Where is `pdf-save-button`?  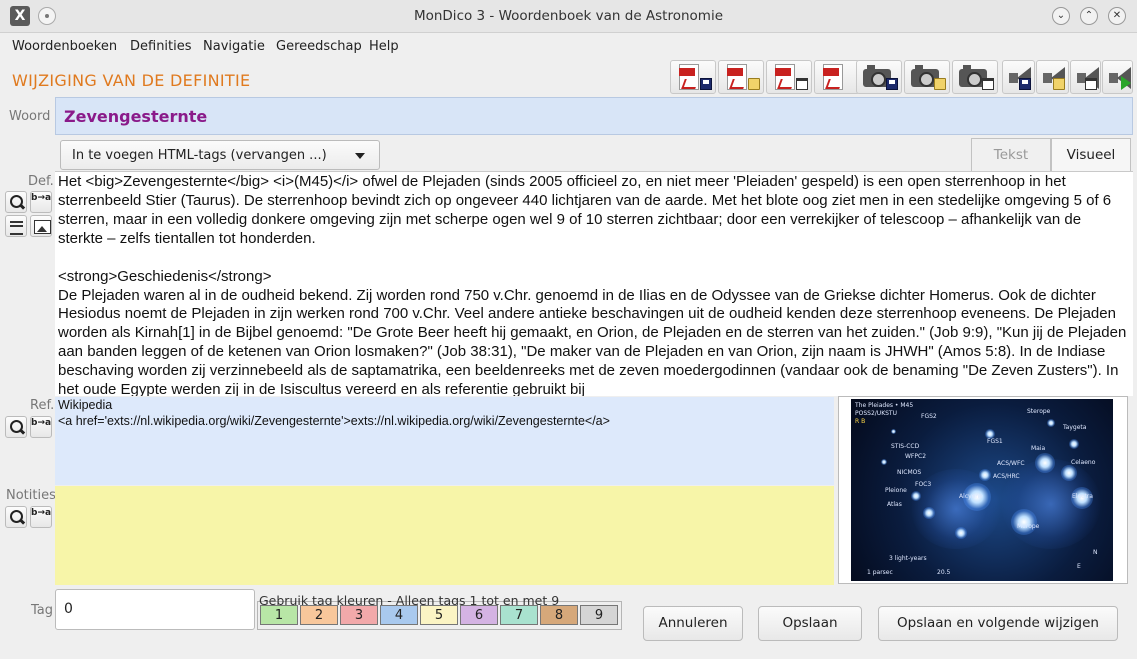 pdf-save-button is located at coordinates (693, 77).